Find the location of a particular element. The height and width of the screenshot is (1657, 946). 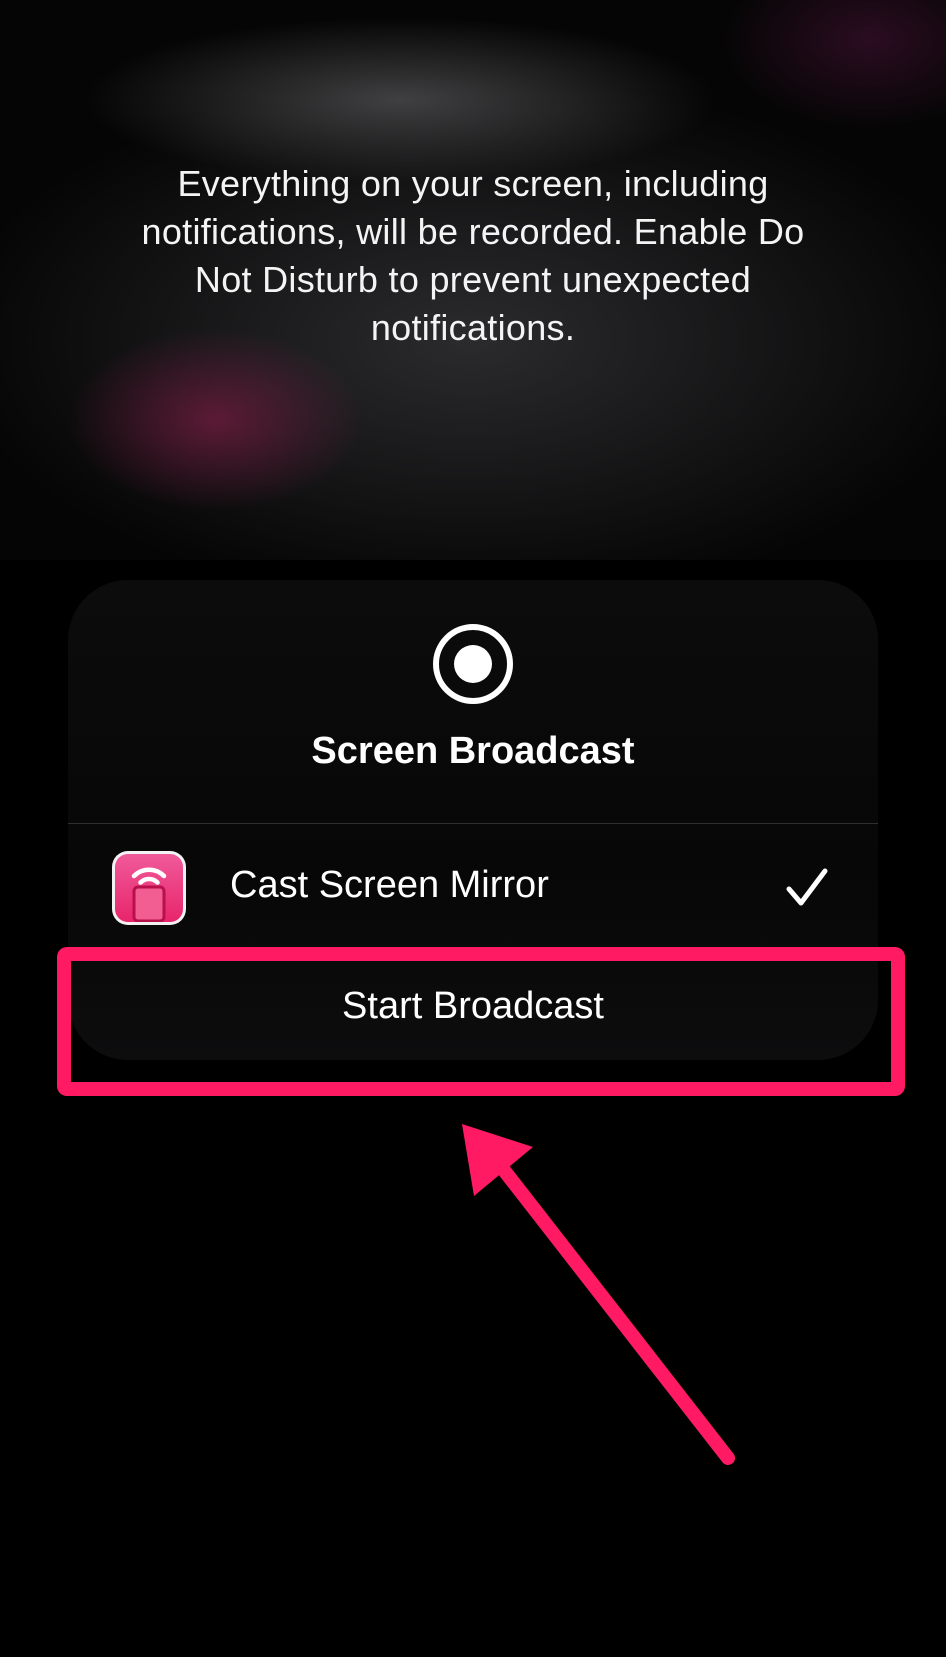

sheet-title: Screen Broadcast is located at coordinates (473, 751).